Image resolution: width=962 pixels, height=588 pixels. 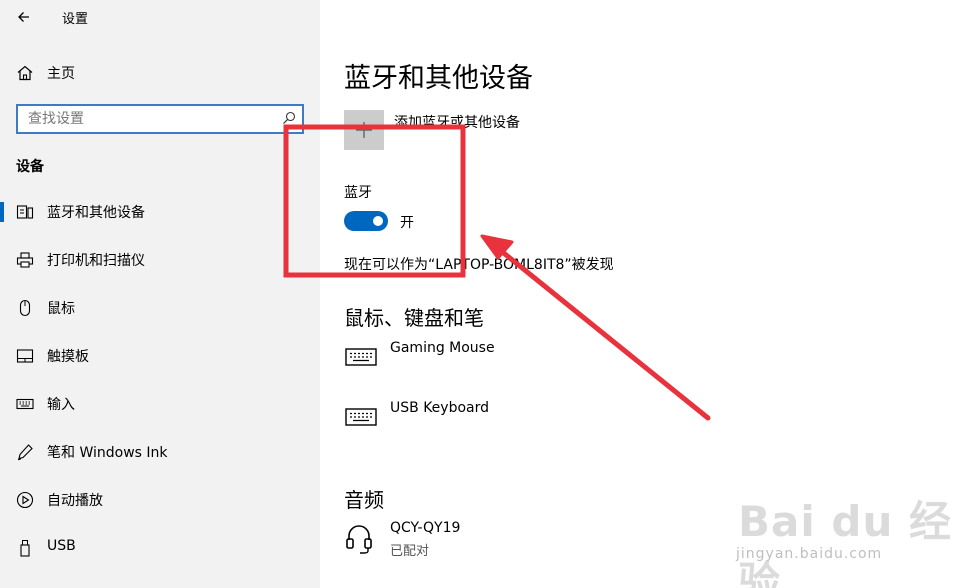 I want to click on sidebar-item-printers: 打印机和扫描仪, so click(x=160, y=260).